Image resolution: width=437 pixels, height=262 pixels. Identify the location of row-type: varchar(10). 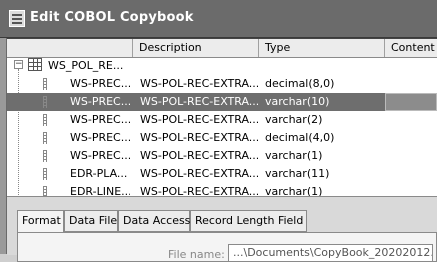
(297, 101).